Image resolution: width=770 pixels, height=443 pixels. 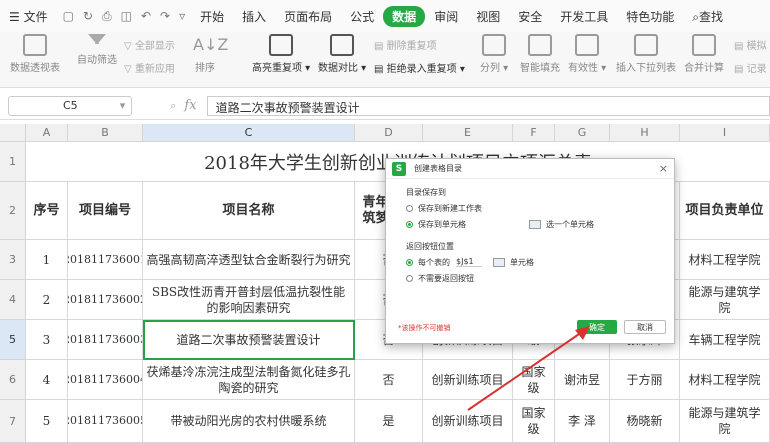 I want to click on autofilter-button: 自动筛选, so click(x=97, y=50).